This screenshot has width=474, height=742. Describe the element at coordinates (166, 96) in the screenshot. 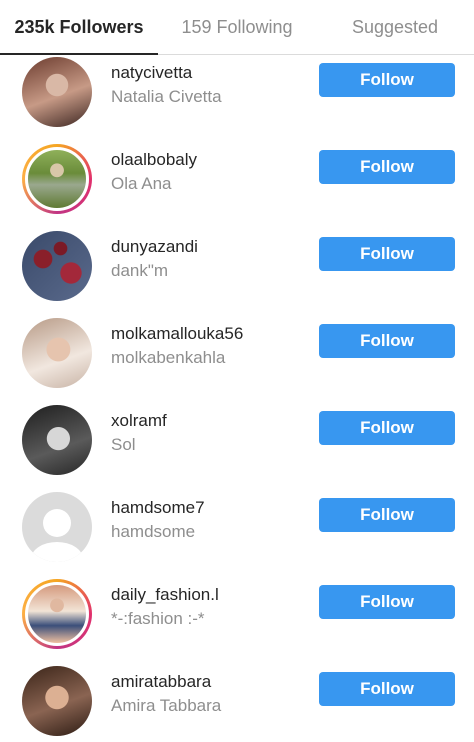

I see `full-name: Natalia Civetta` at that location.